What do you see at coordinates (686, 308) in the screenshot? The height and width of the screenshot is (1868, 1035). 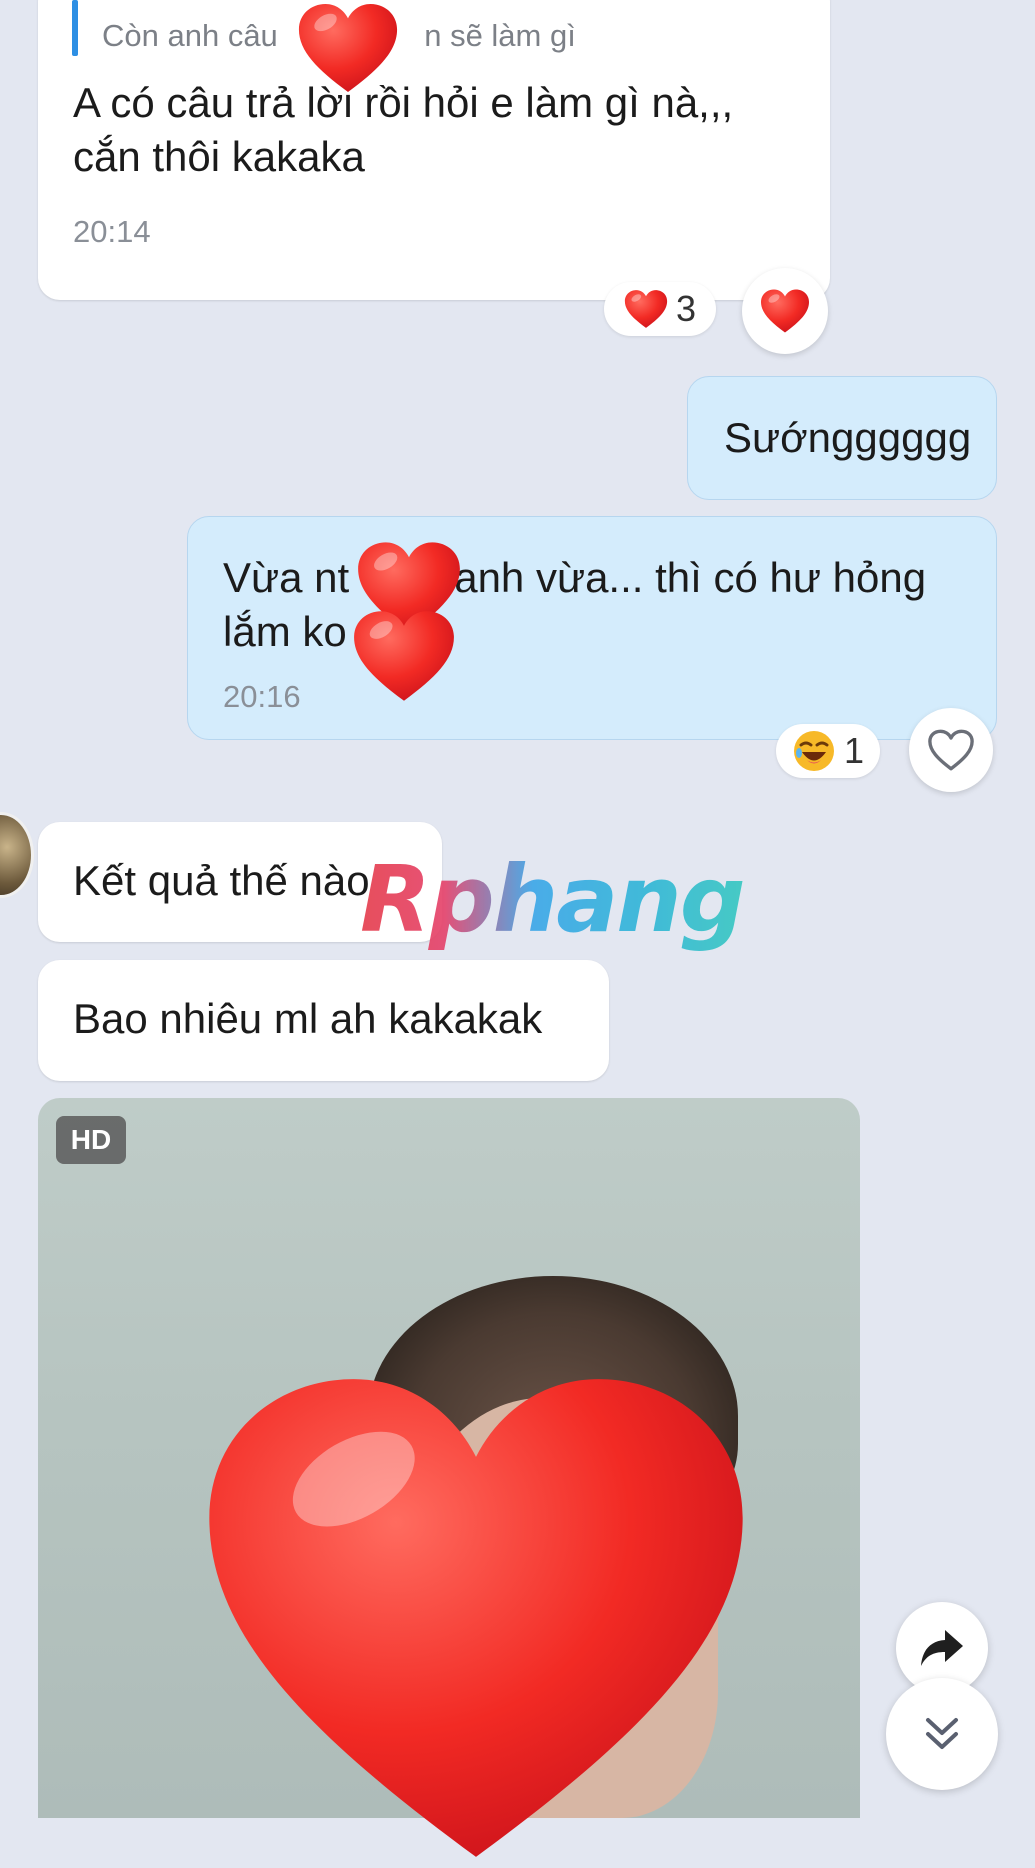 I see `reaction-count: 3` at bounding box center [686, 308].